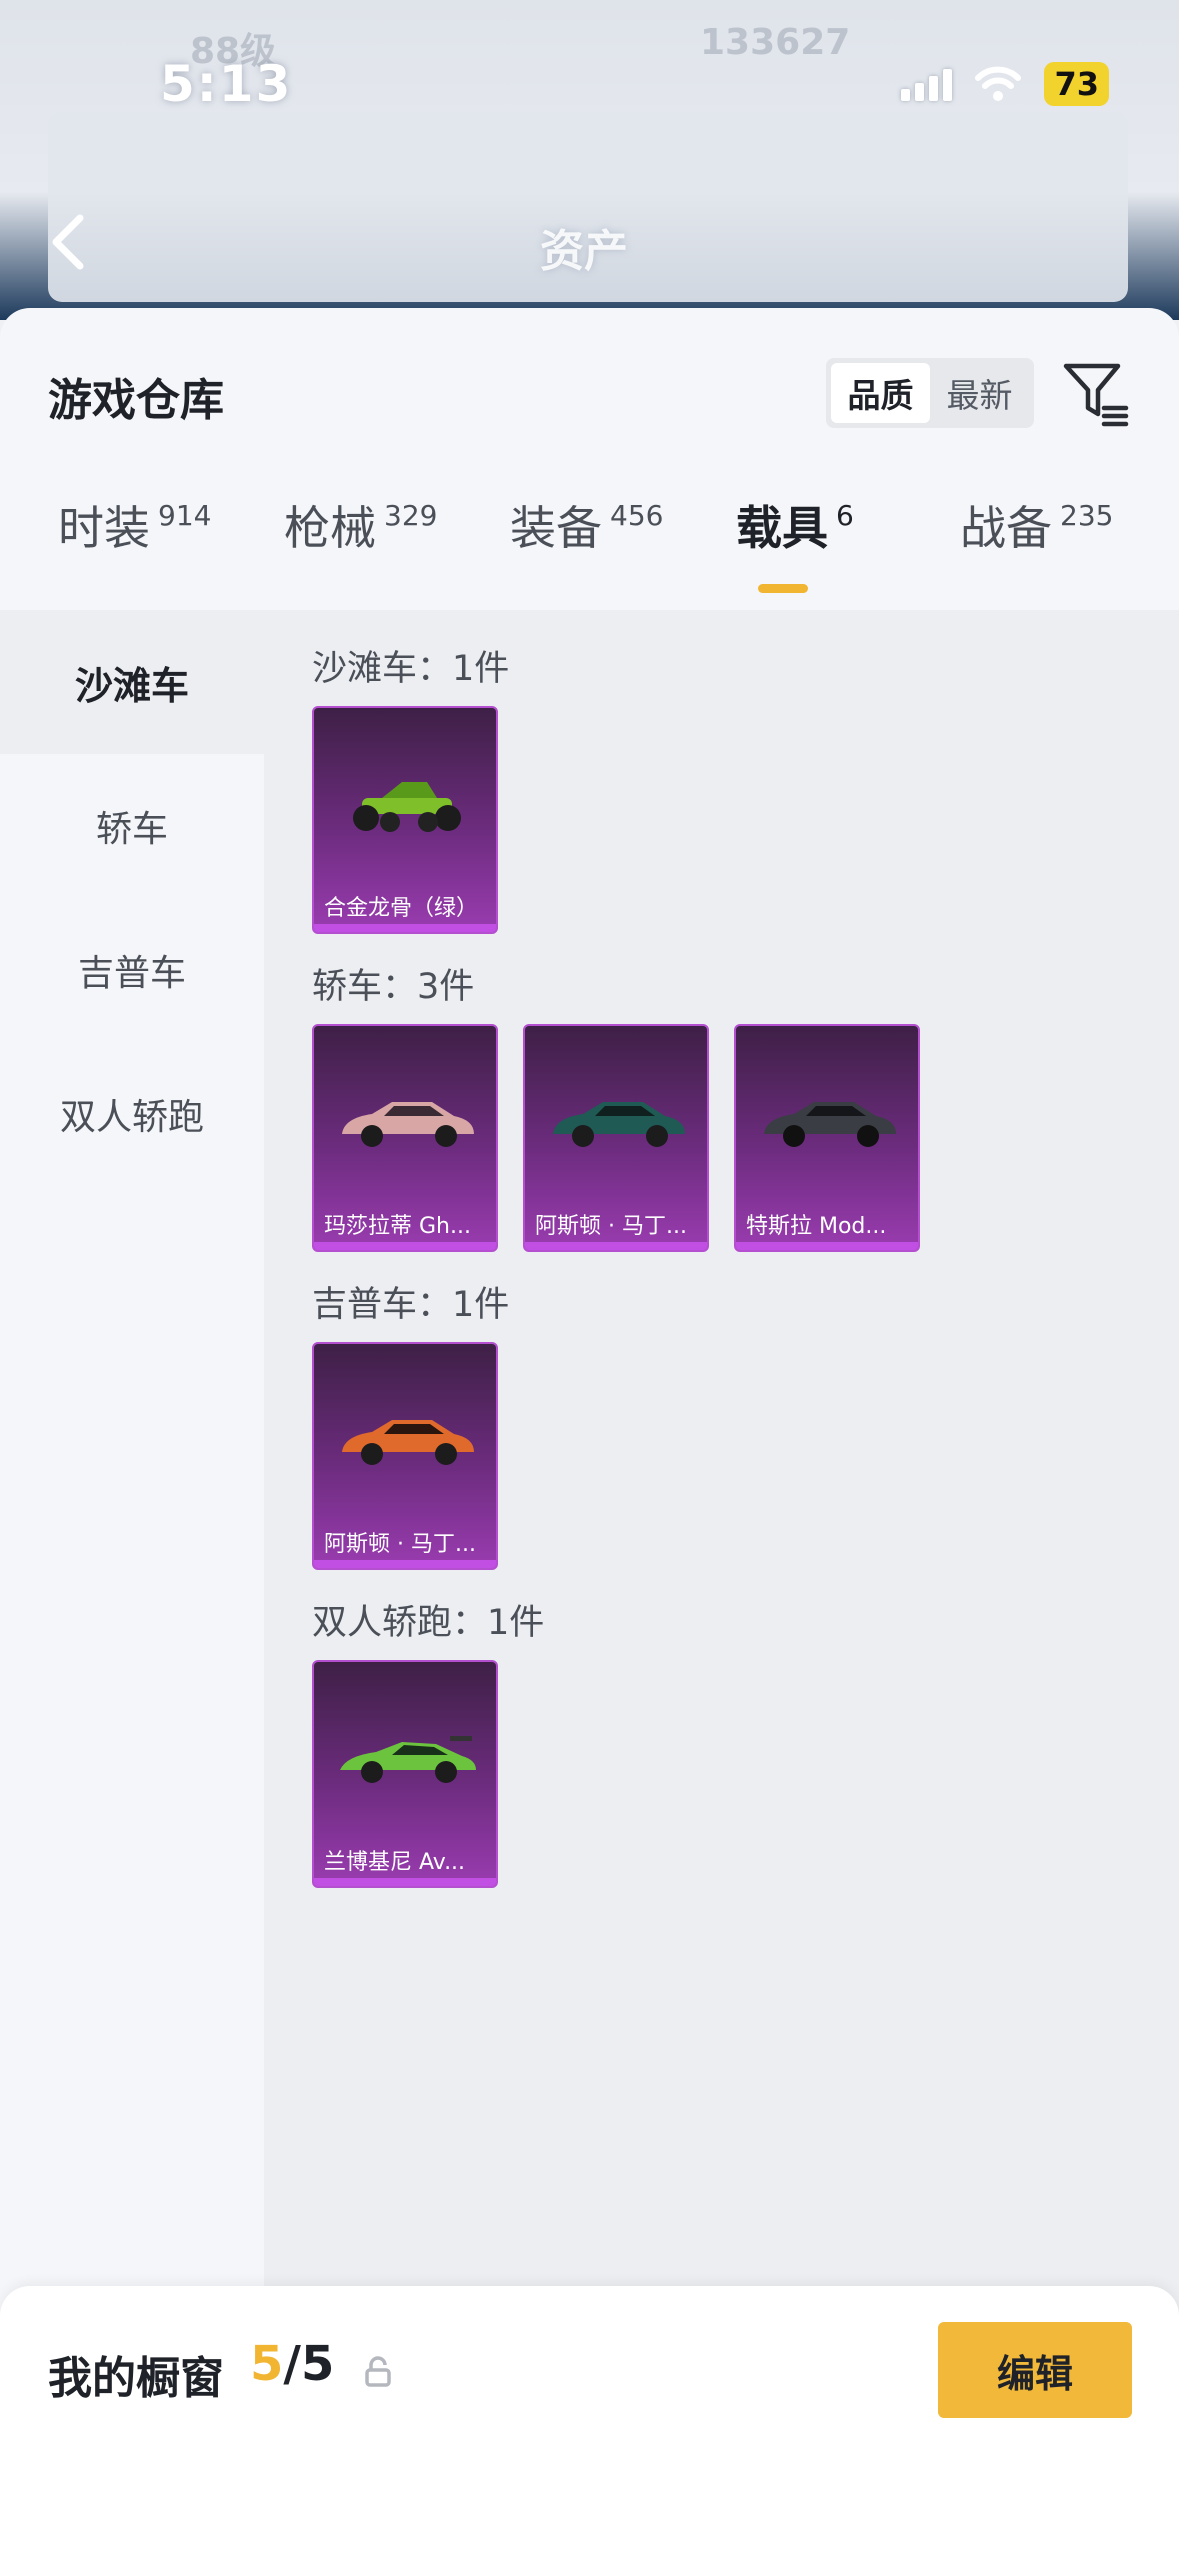 Image resolution: width=1179 pixels, height=2556 pixels. What do you see at coordinates (979, 393) in the screenshot?
I see `sort-latest-button: 最新` at bounding box center [979, 393].